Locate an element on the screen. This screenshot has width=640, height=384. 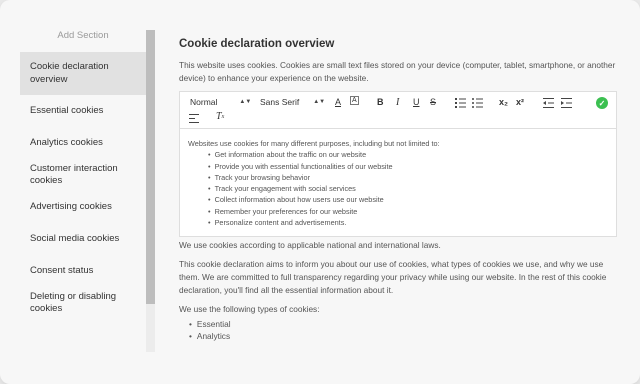
background-color-icon: A is located at coordinates (354, 100).